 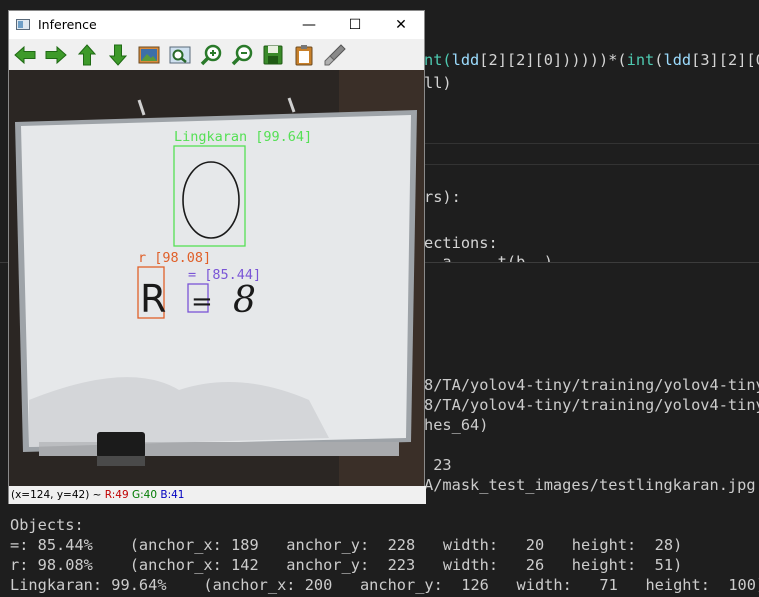 I want to click on detection-label-lingkaran: Lingkaran [99.64], so click(x=243, y=137).